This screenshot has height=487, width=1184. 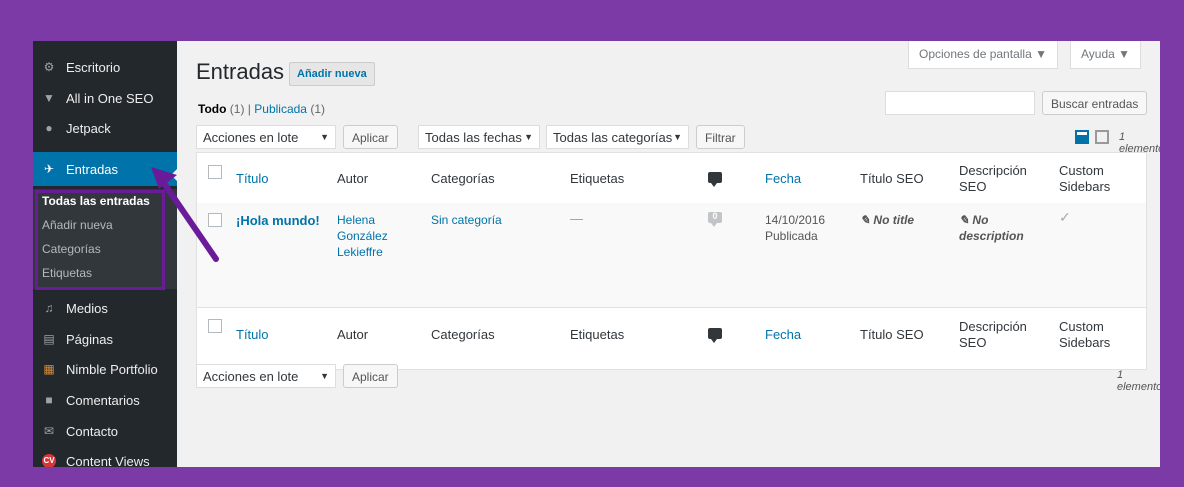 What do you see at coordinates (791, 236) in the screenshot?
I see `post-status: Publicada` at bounding box center [791, 236].